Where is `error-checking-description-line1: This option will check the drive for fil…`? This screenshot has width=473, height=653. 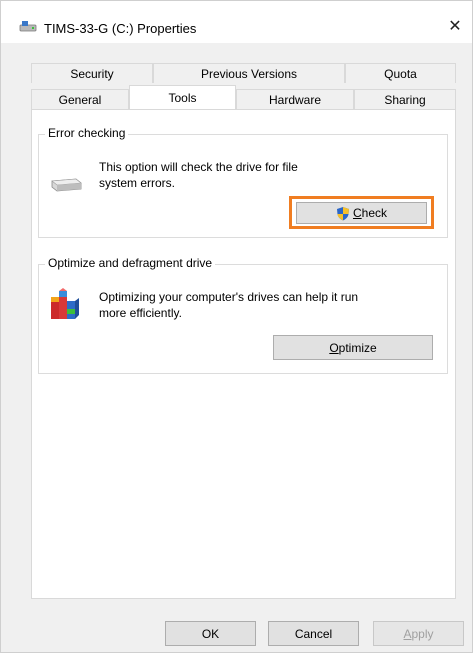
error-checking-description-line1: This option will check the drive for fil… is located at coordinates (198, 167).